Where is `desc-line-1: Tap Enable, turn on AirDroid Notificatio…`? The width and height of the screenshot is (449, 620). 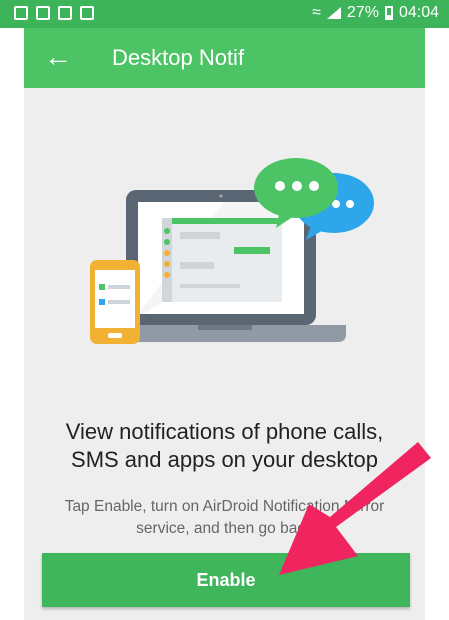
desc-line-1: Tap Enable, turn on AirDroid Notificatio… is located at coordinates (224, 506).